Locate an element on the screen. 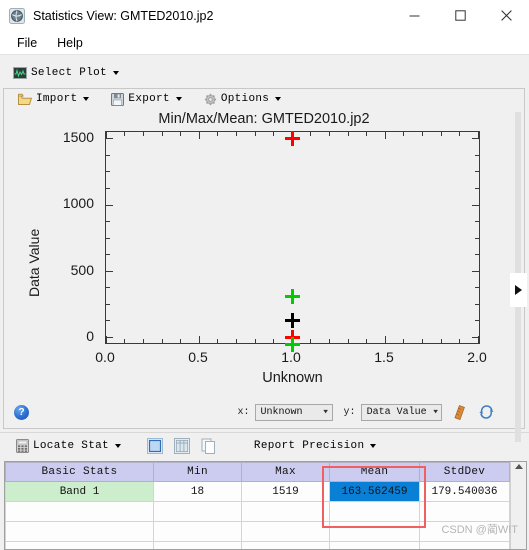 This screenshot has width=529, height=550. import-button: Import is located at coordinates (53, 99).